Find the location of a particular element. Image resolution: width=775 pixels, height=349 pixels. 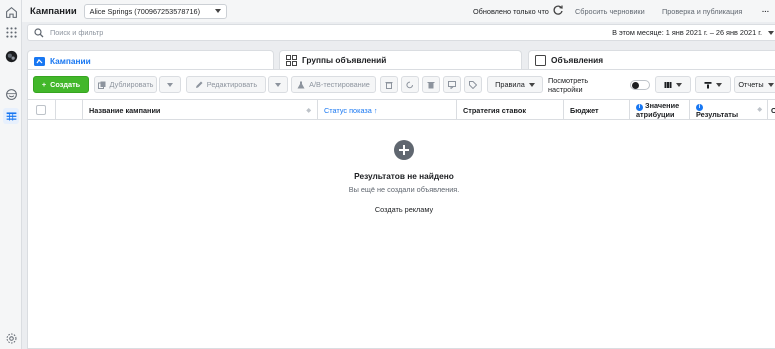

tag-button is located at coordinates (473, 84).